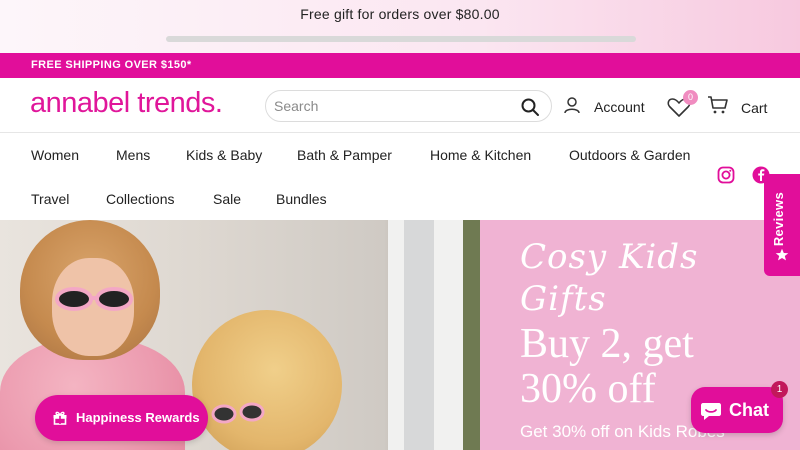 Image resolution: width=800 pixels, height=450 pixels. Describe the element at coordinates (737, 107) in the screenshot. I see `cart-link: Cart` at that location.